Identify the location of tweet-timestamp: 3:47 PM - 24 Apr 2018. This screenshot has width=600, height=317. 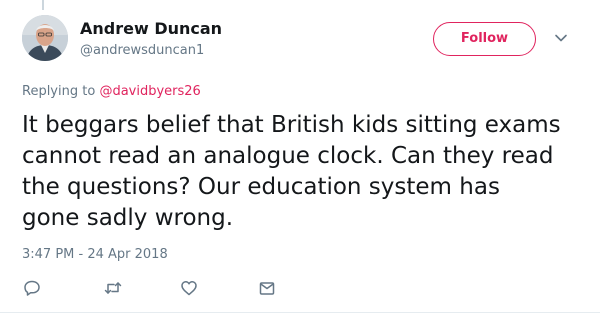
(95, 254).